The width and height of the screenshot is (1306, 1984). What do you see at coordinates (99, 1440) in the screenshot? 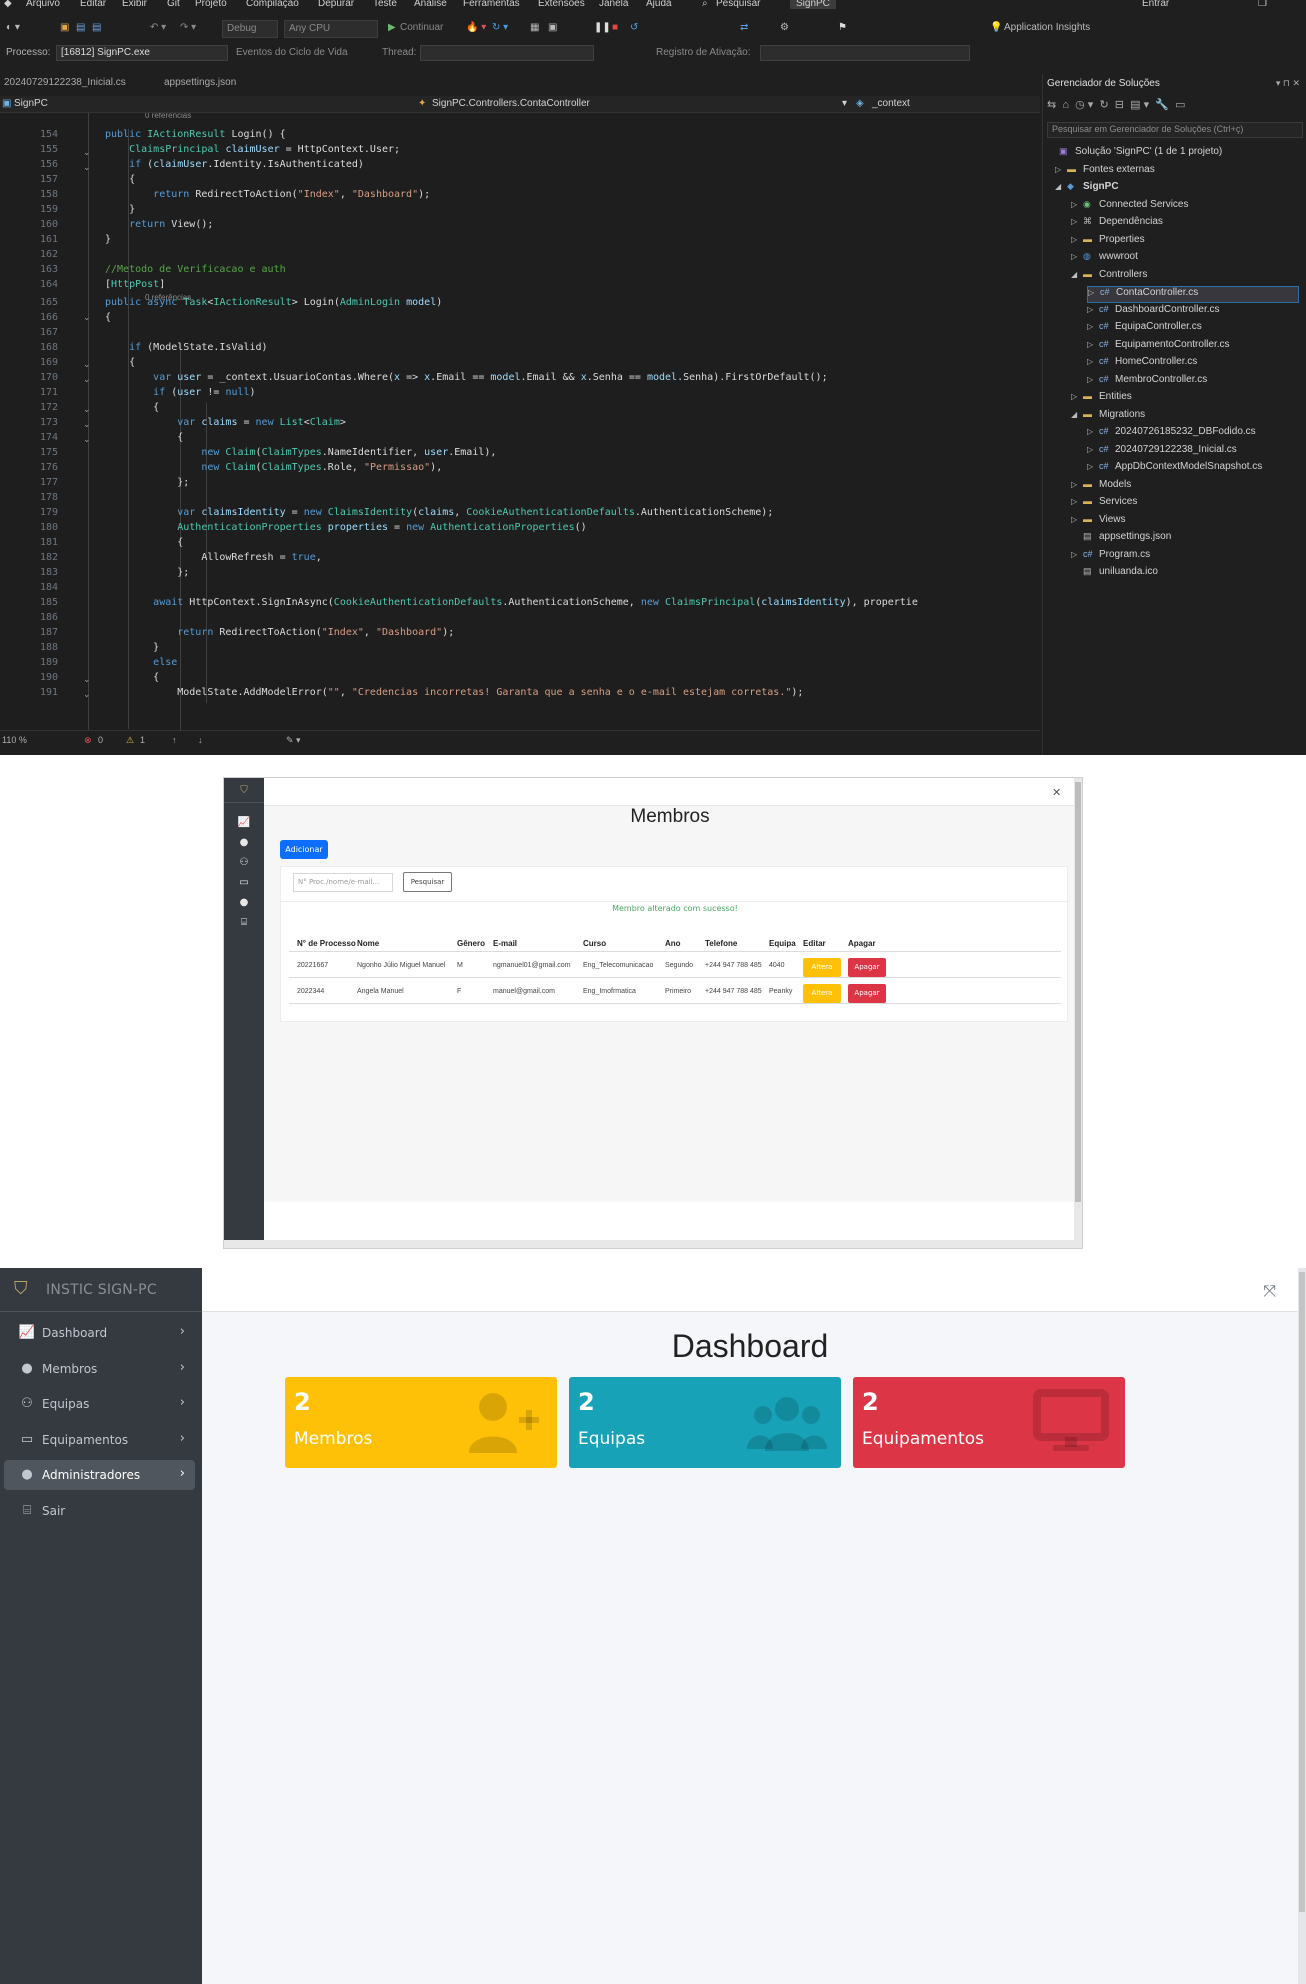
I see `sidebar-item-equipamentos: ▭ Equipamentos ›` at bounding box center [99, 1440].